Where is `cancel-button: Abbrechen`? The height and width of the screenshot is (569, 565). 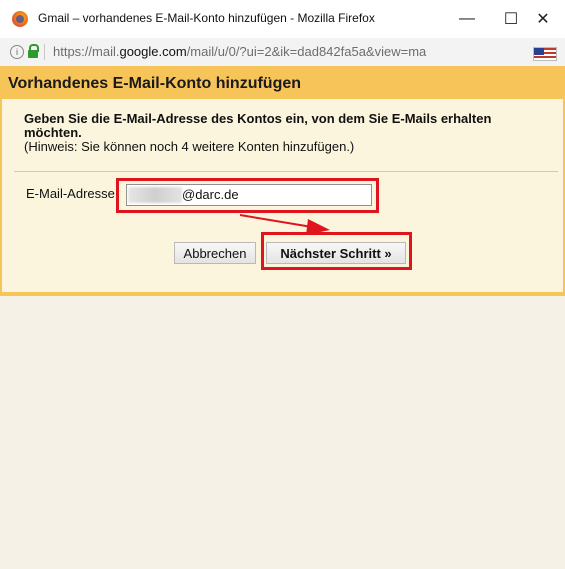
cancel-button: Abbrechen is located at coordinates (215, 253).